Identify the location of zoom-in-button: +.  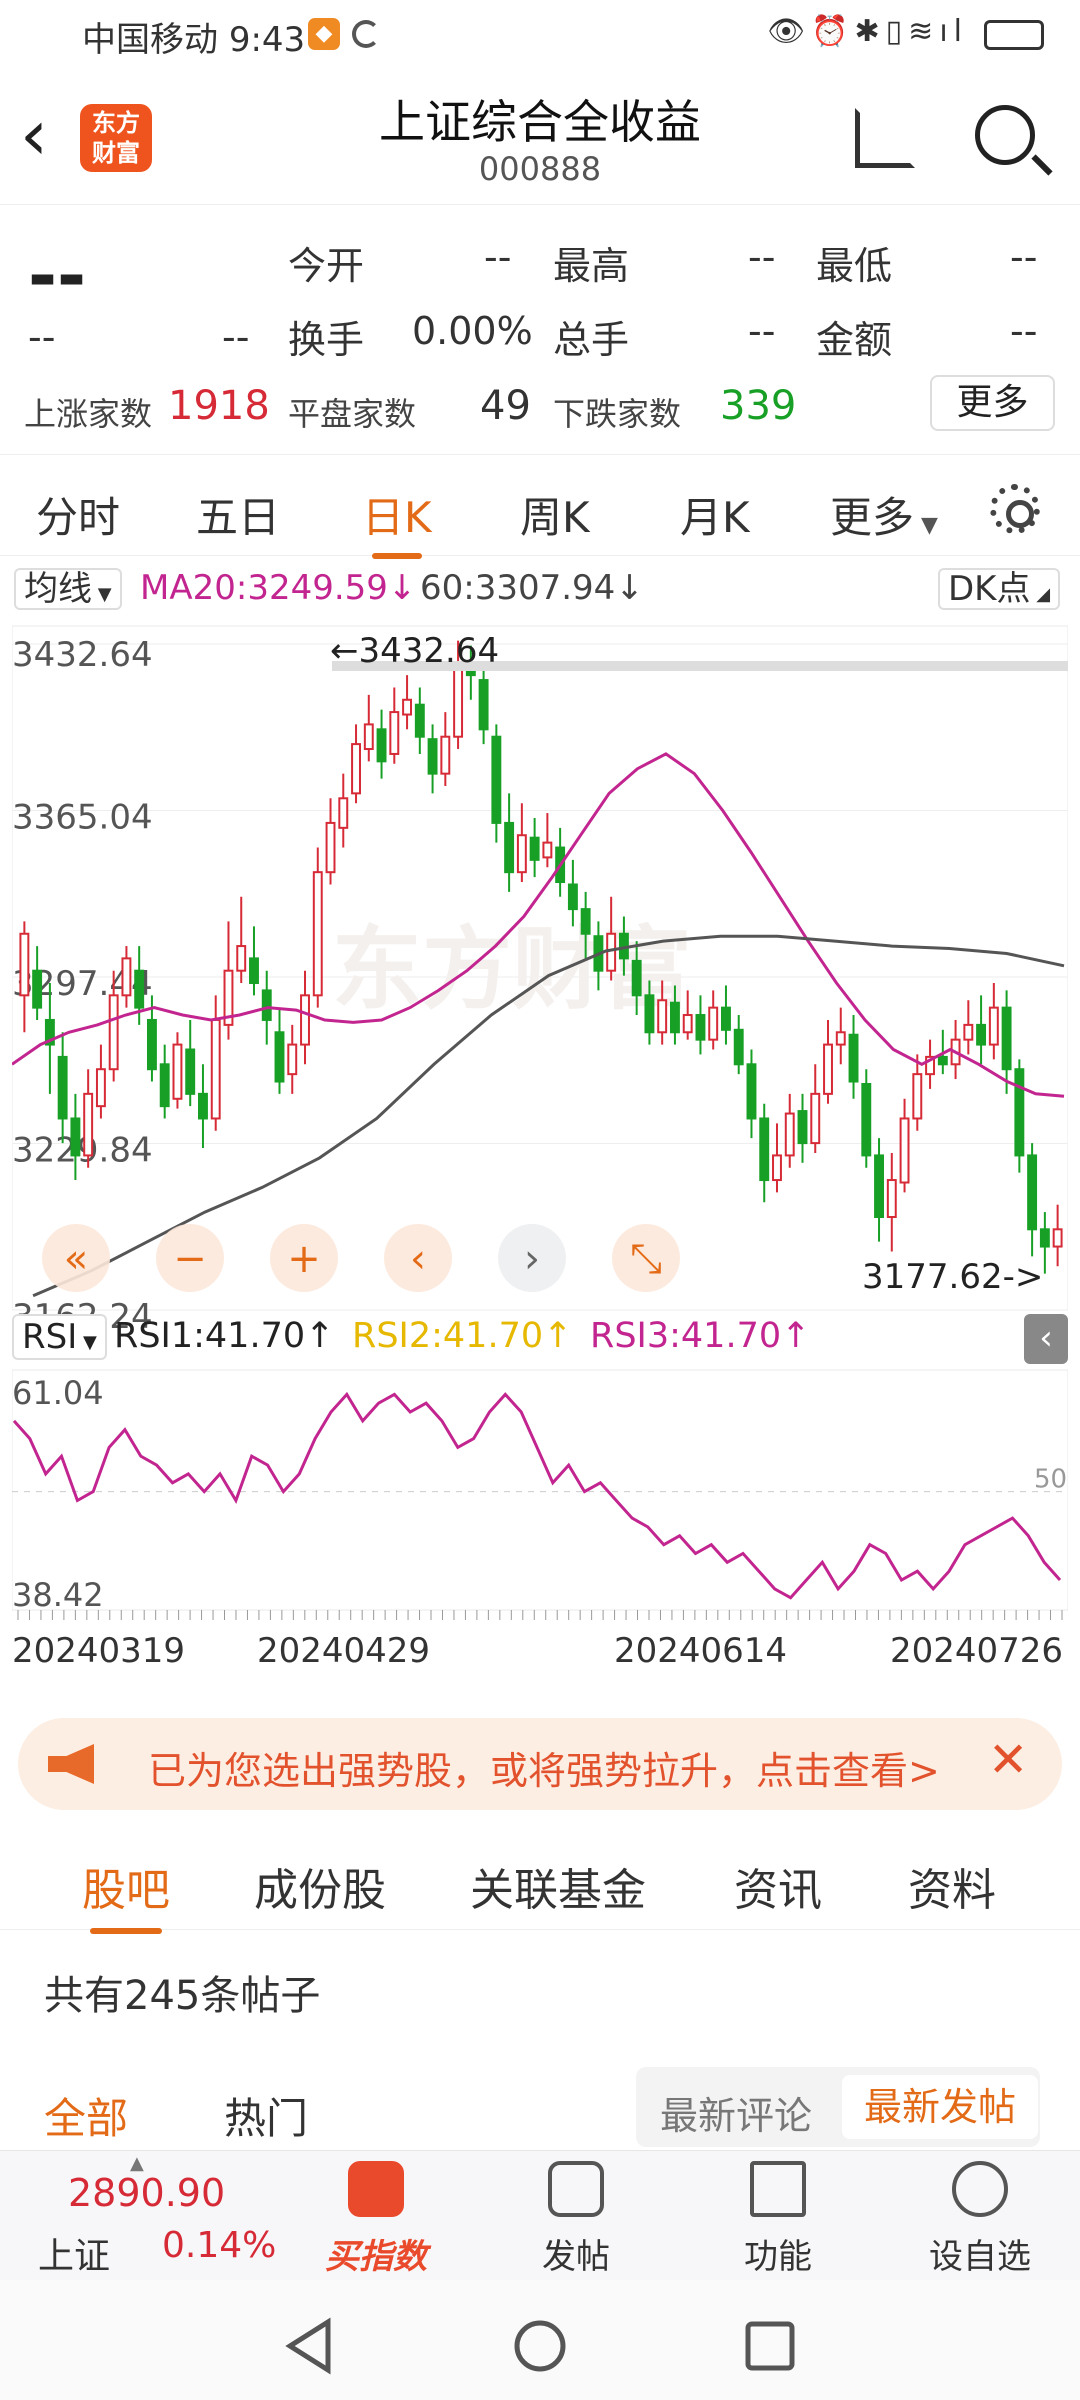
(304, 1258).